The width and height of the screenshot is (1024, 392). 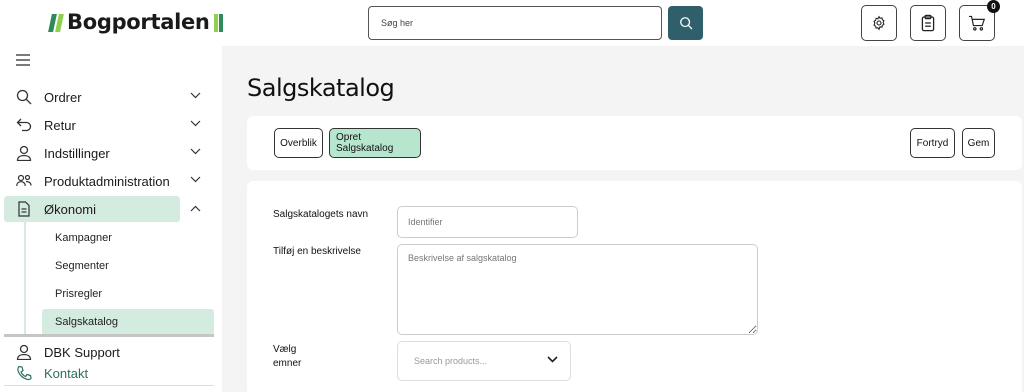 I want to click on sidebar-item-retur: Retur, so click(x=108, y=125).